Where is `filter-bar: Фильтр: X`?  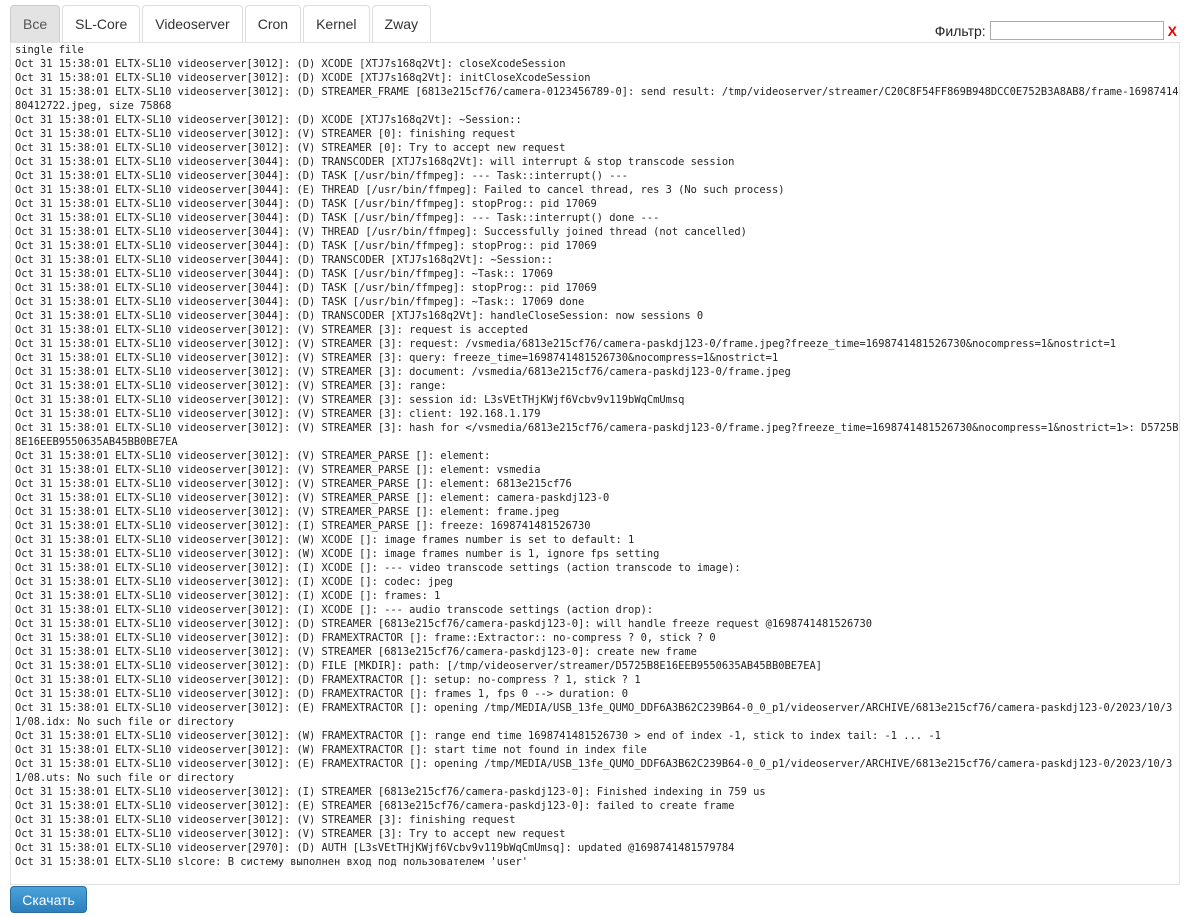
filter-bar: Фильтр: X is located at coordinates (1056, 30).